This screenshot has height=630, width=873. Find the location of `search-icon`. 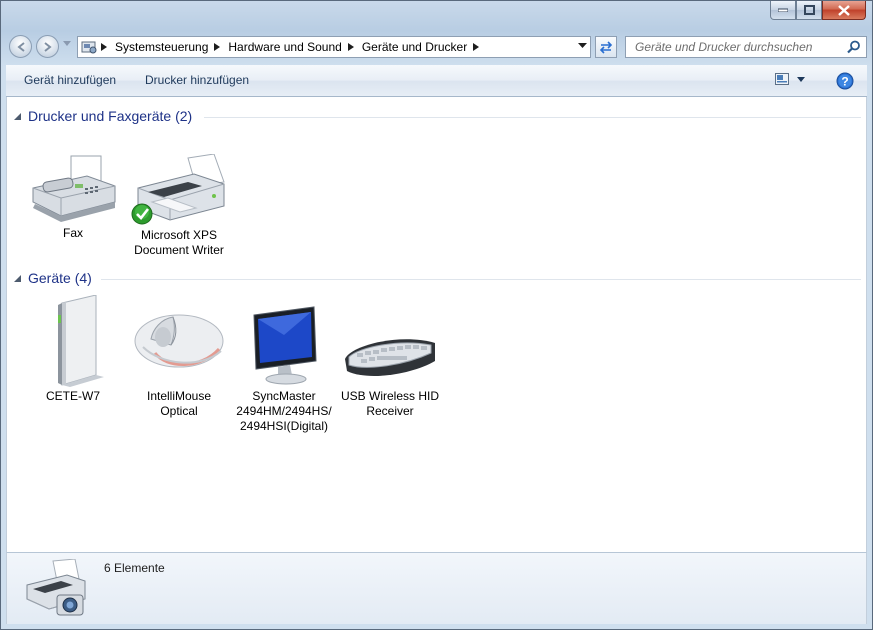

search-icon is located at coordinates (854, 47).